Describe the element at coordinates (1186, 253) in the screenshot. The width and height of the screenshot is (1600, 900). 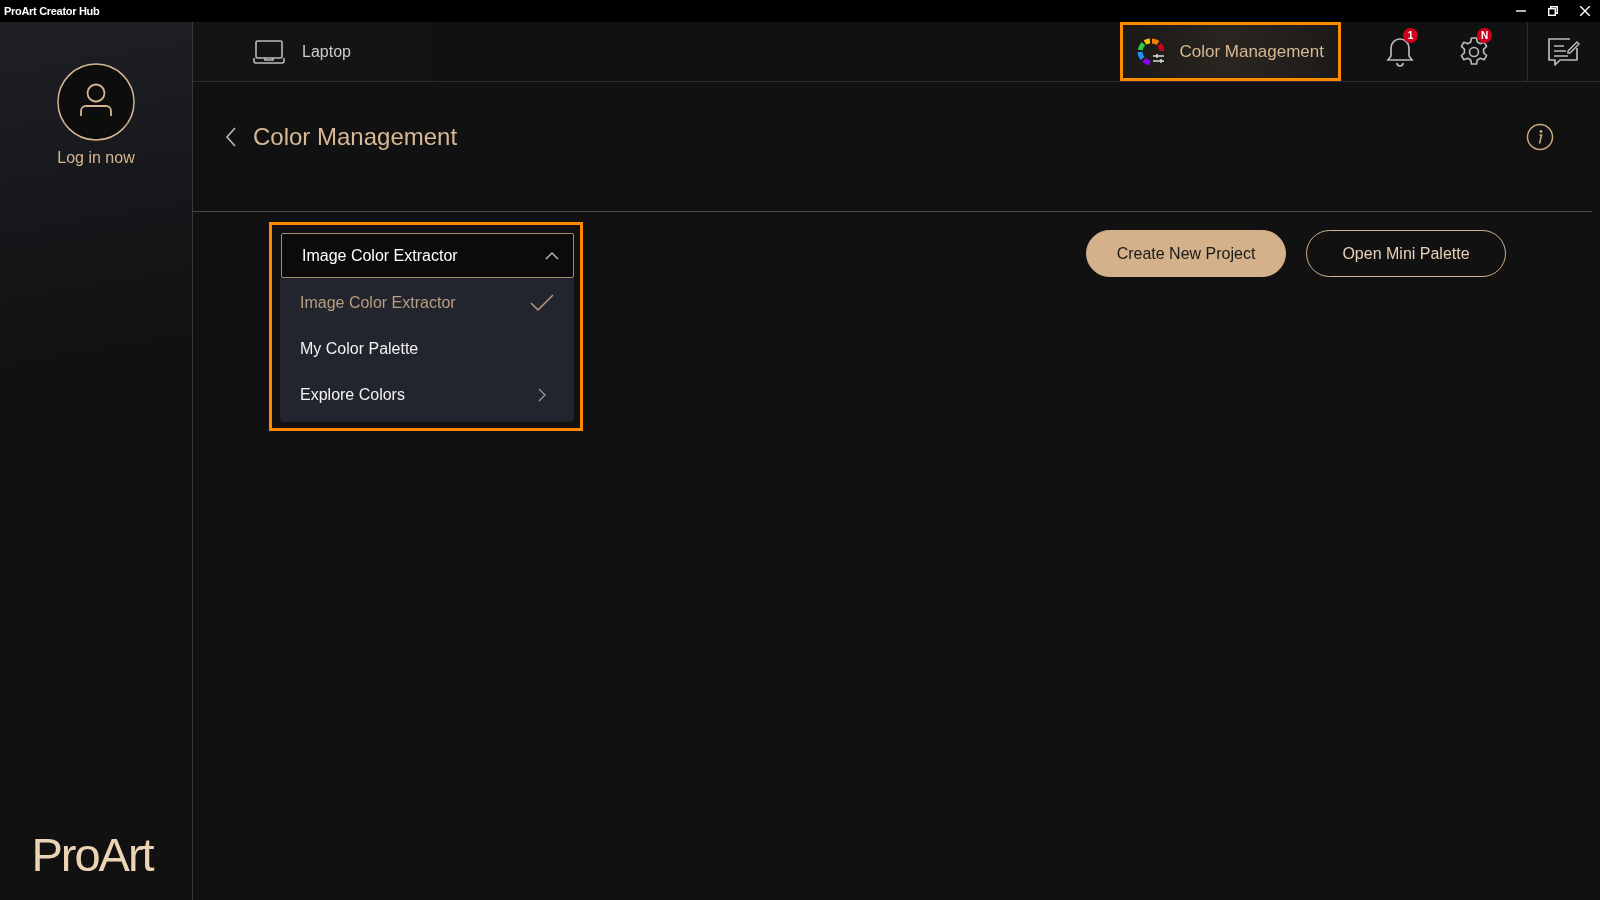
I see `create-project-button: Create New Project` at that location.